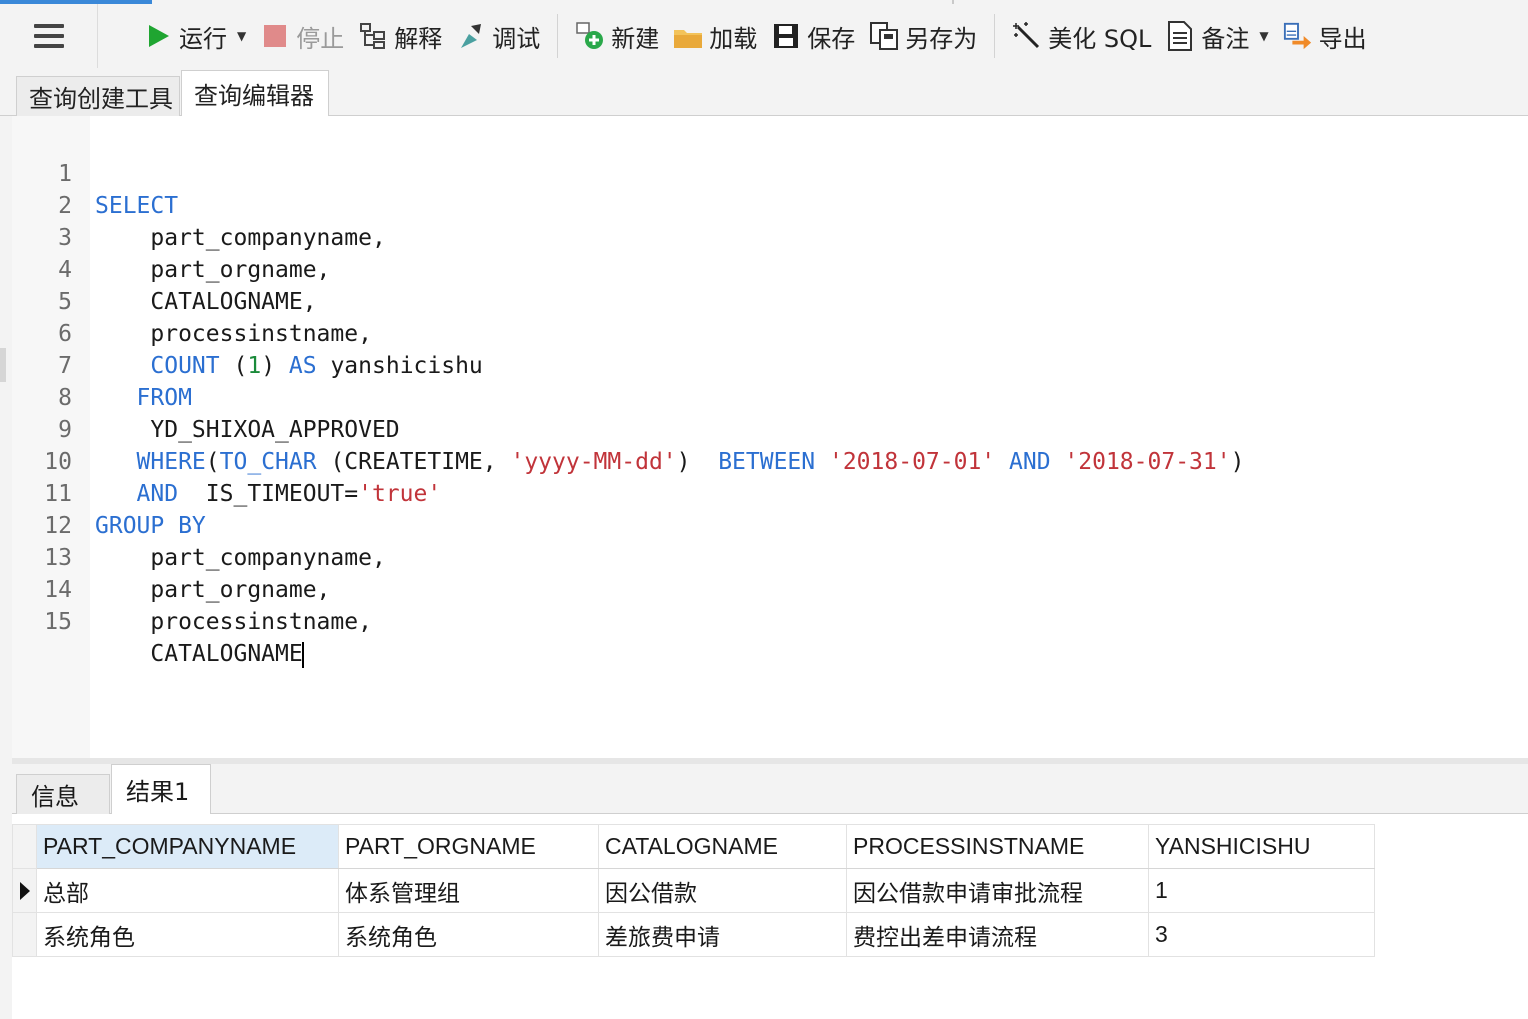  I want to click on export-label: 导出, so click(1342, 38).